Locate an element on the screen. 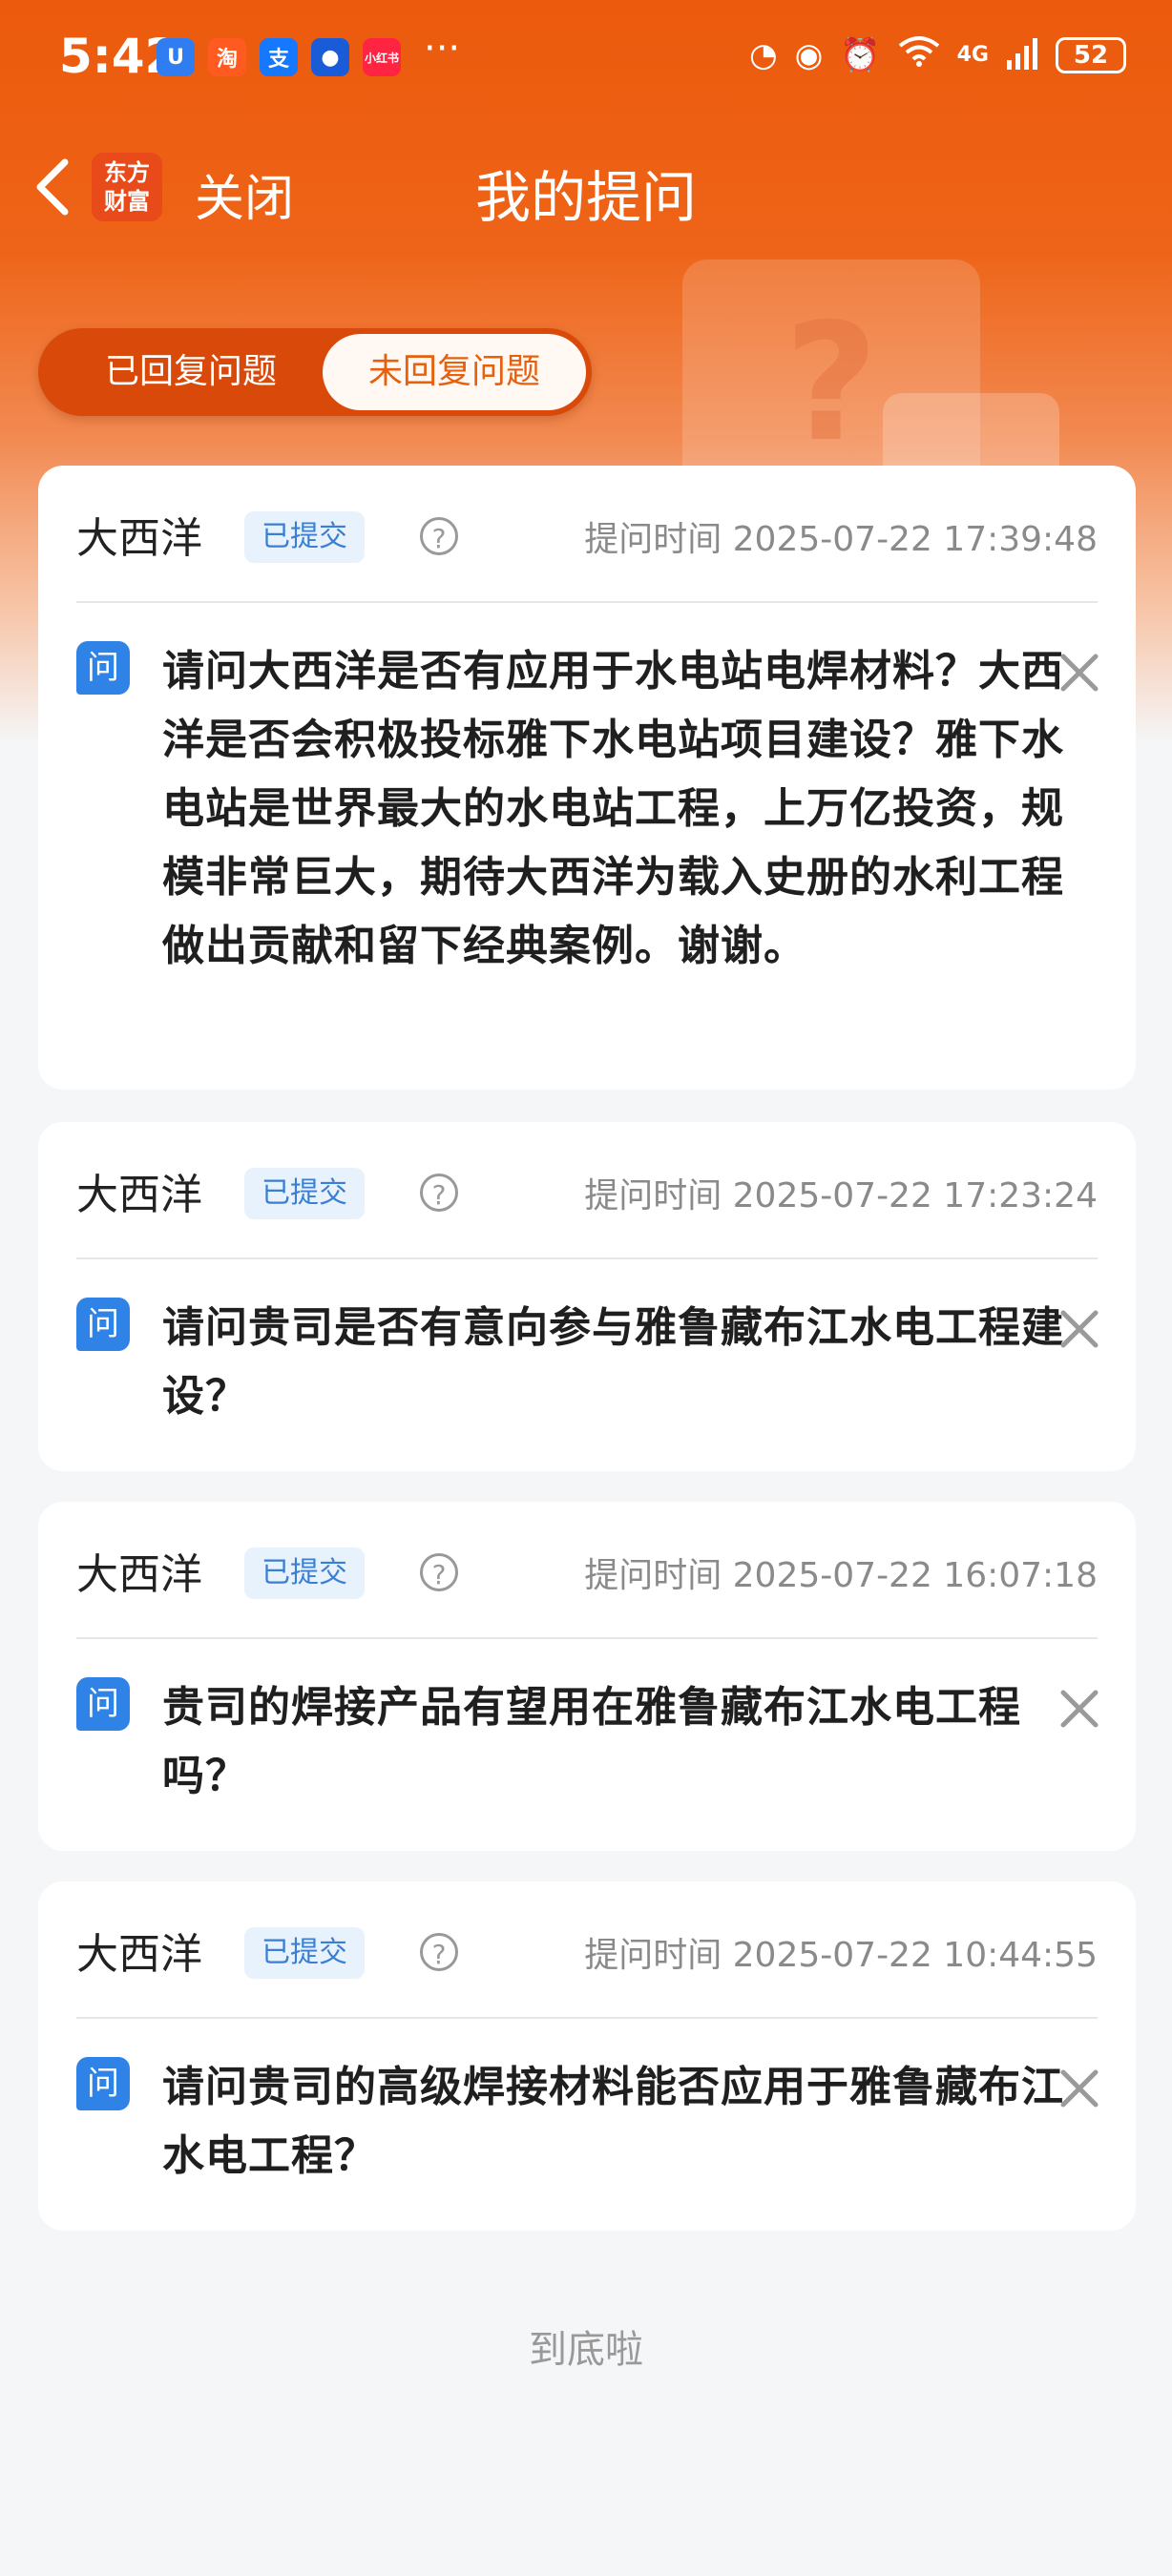 The image size is (1172, 2576). taobao-icon: 淘 is located at coordinates (227, 57).